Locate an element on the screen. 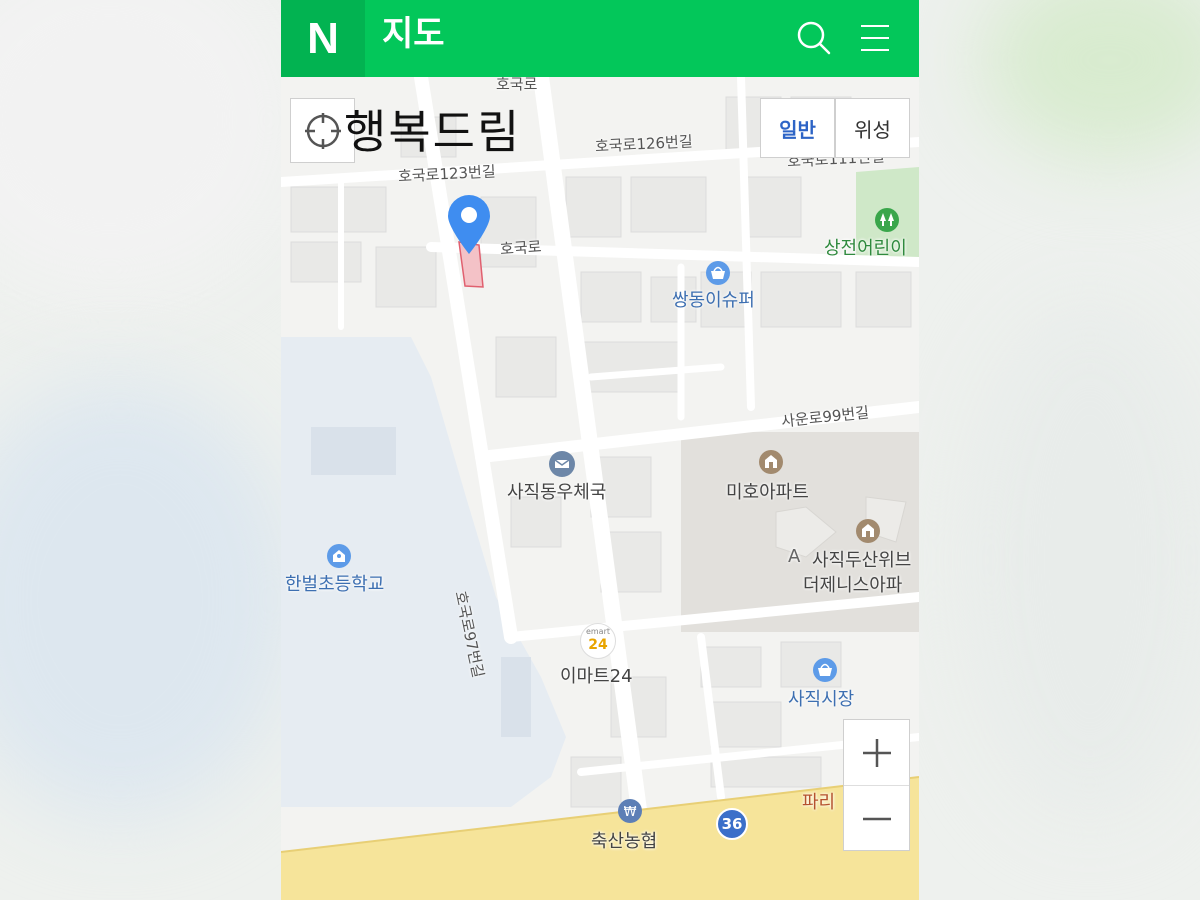  place-label: 한벌초등학교 is located at coordinates (335, 584).